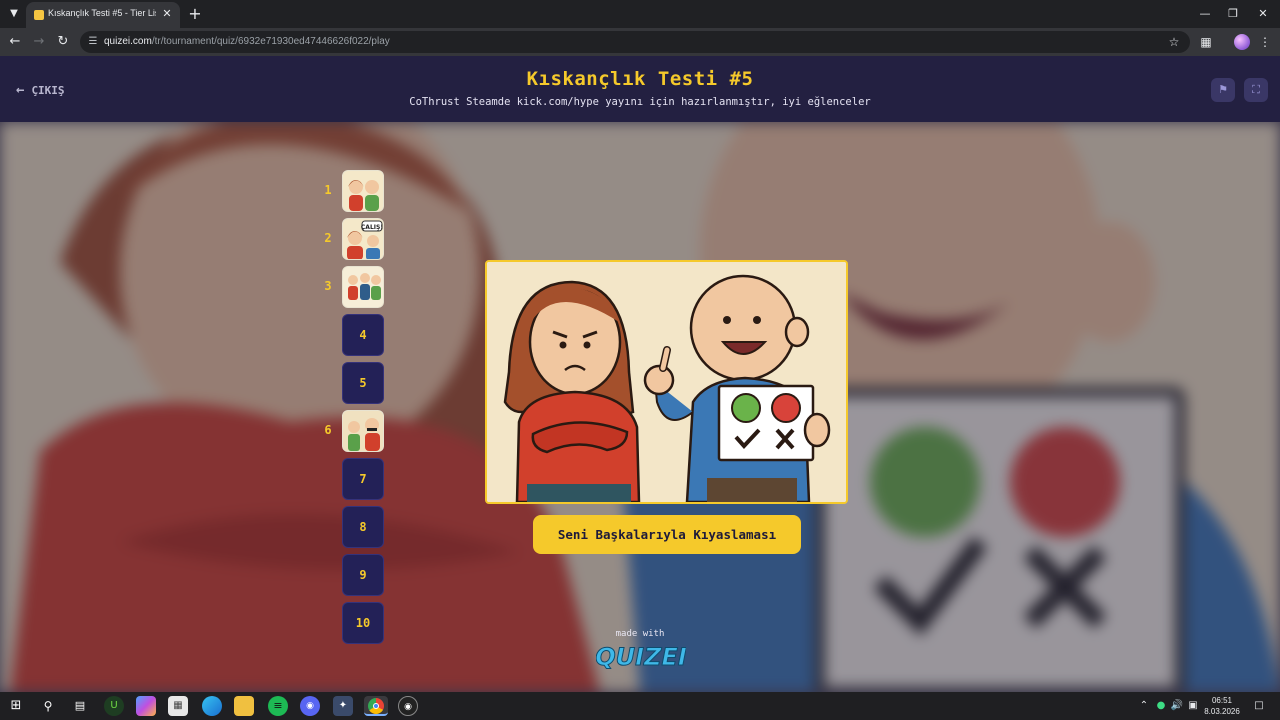  I want to click on fullscreen-icon: ⛶, so click(1256, 90).